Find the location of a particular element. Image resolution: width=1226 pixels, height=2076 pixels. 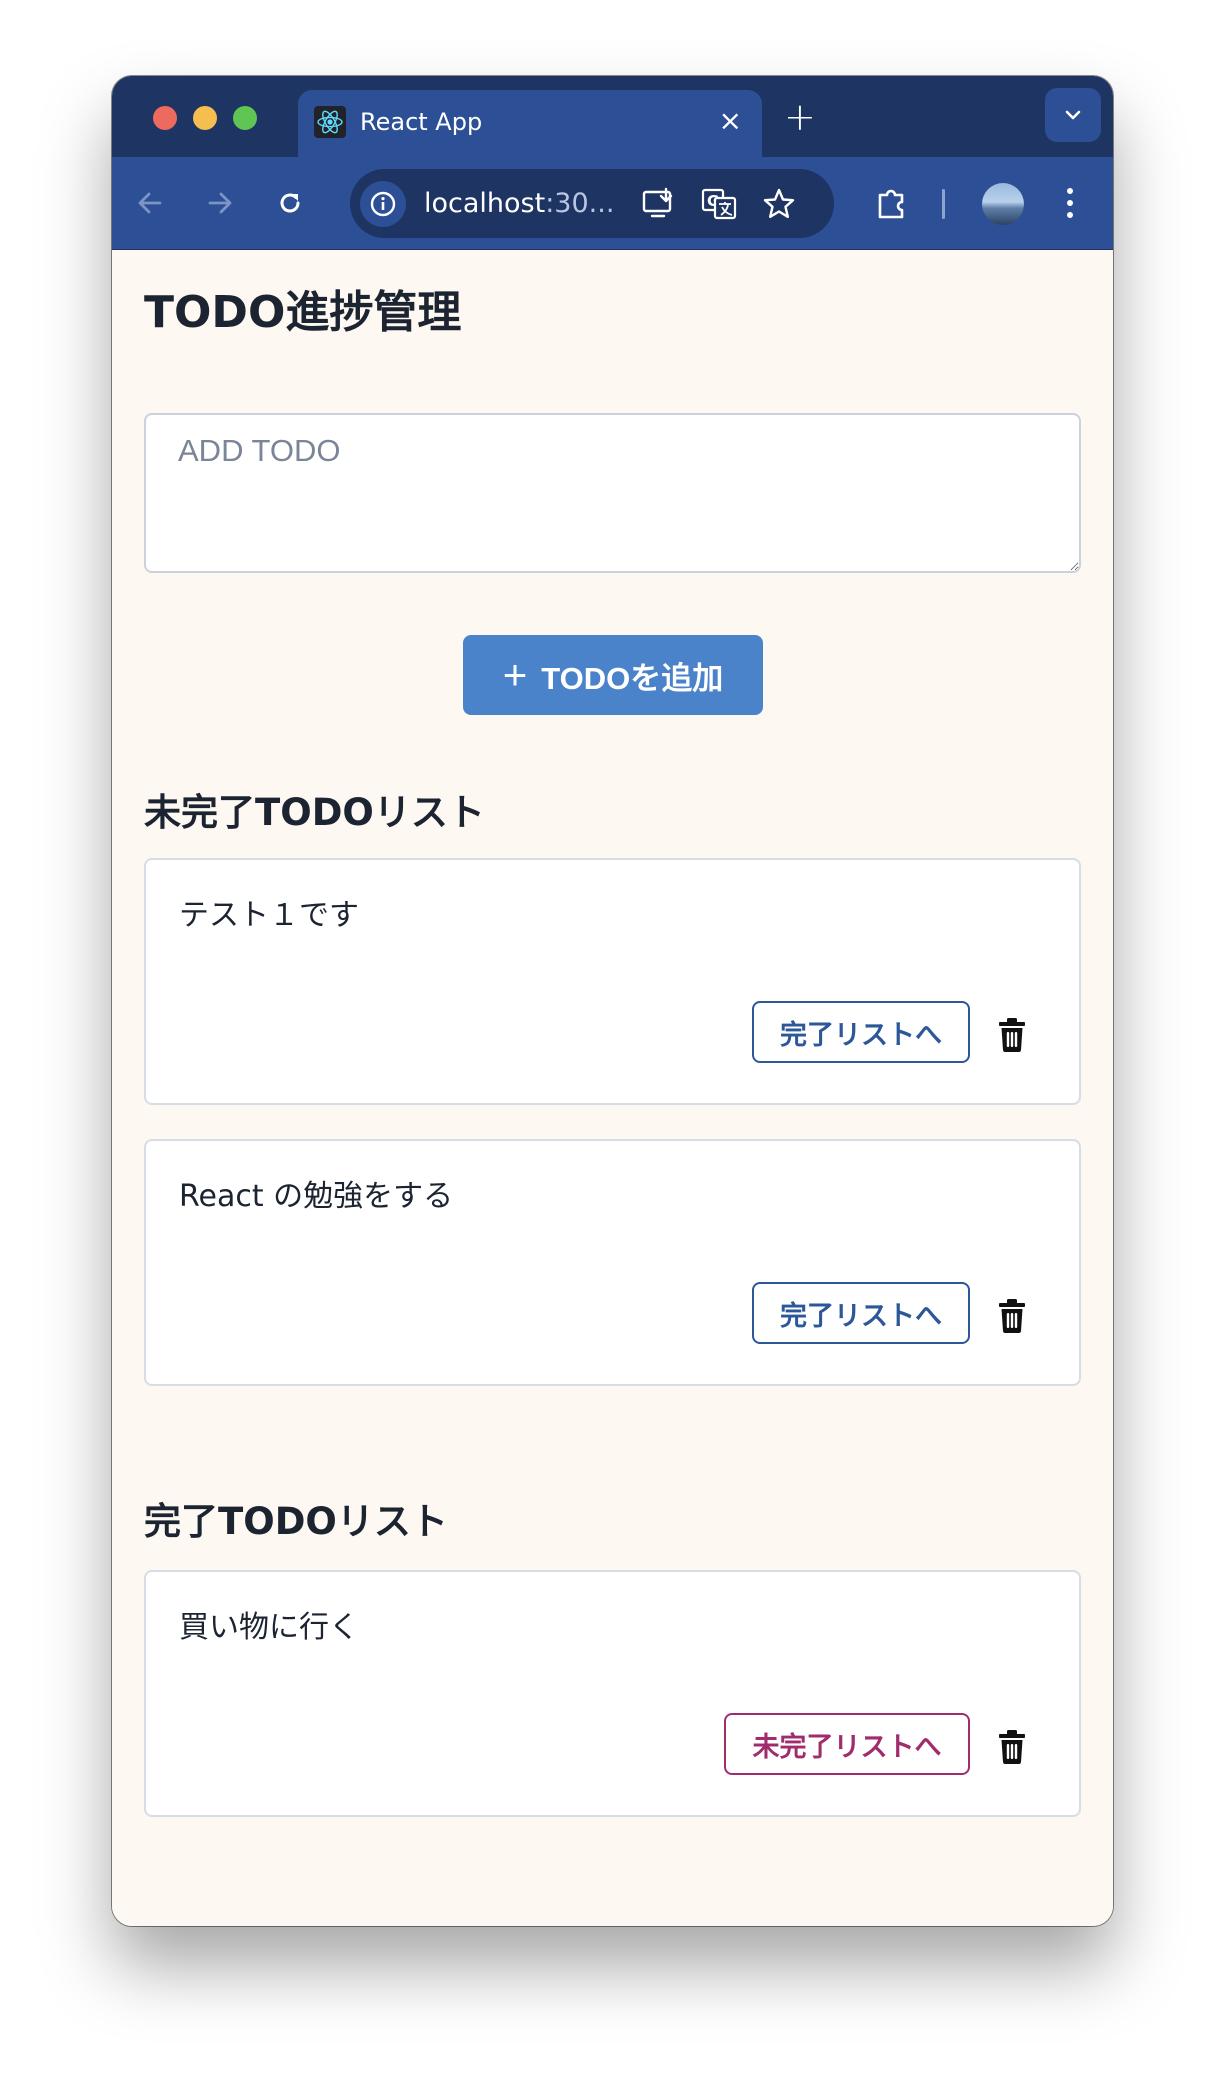

minimize-window-button is located at coordinates (205, 118).